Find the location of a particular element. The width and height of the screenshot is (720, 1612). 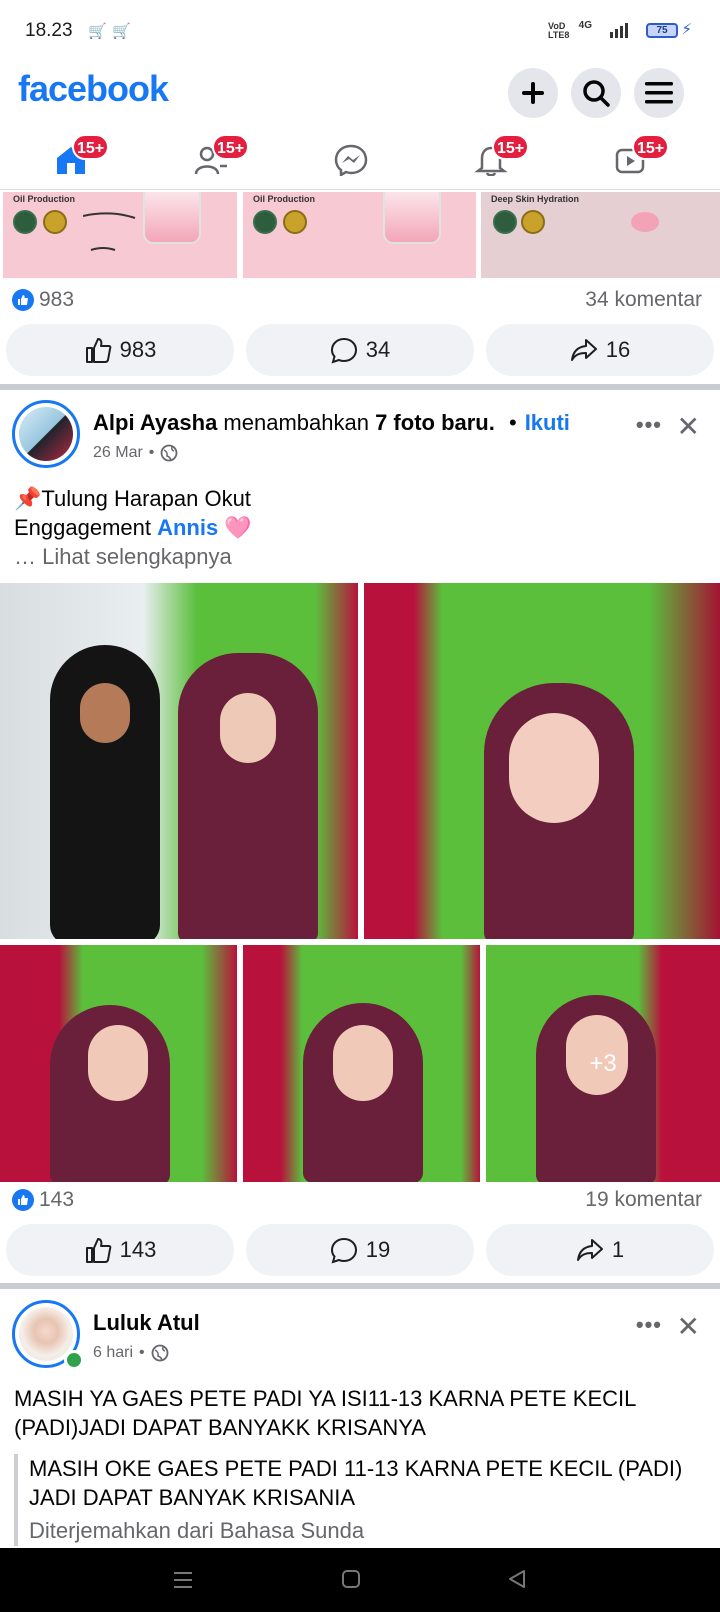

search-button is located at coordinates (596, 93).